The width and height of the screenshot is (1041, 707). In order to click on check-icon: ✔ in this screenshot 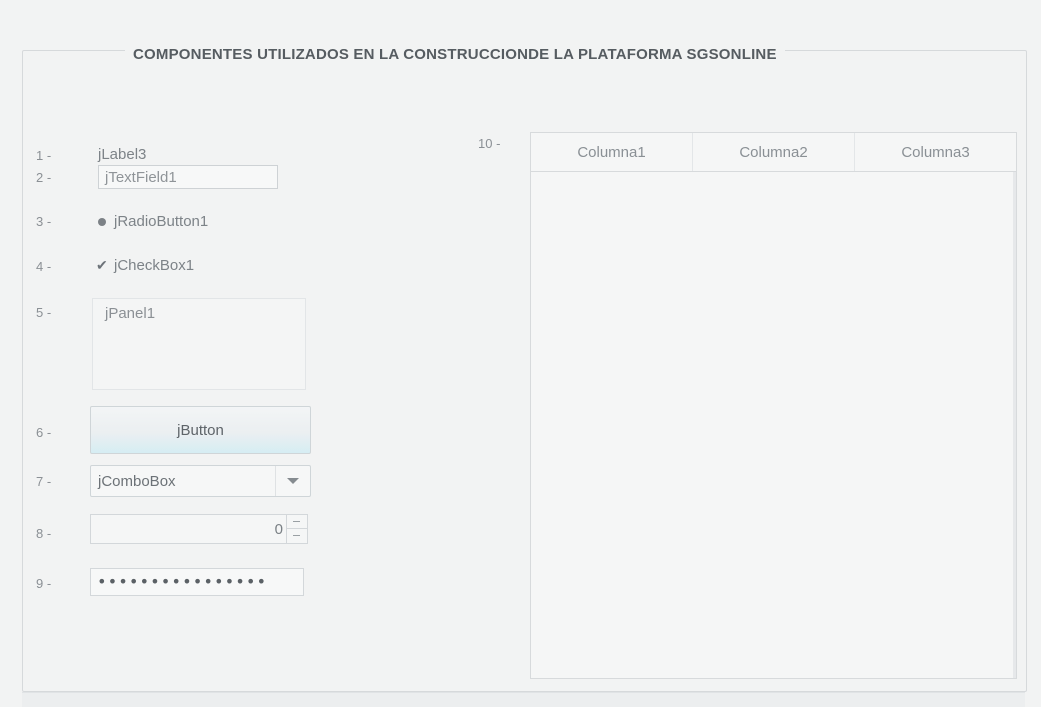, I will do `click(102, 265)`.